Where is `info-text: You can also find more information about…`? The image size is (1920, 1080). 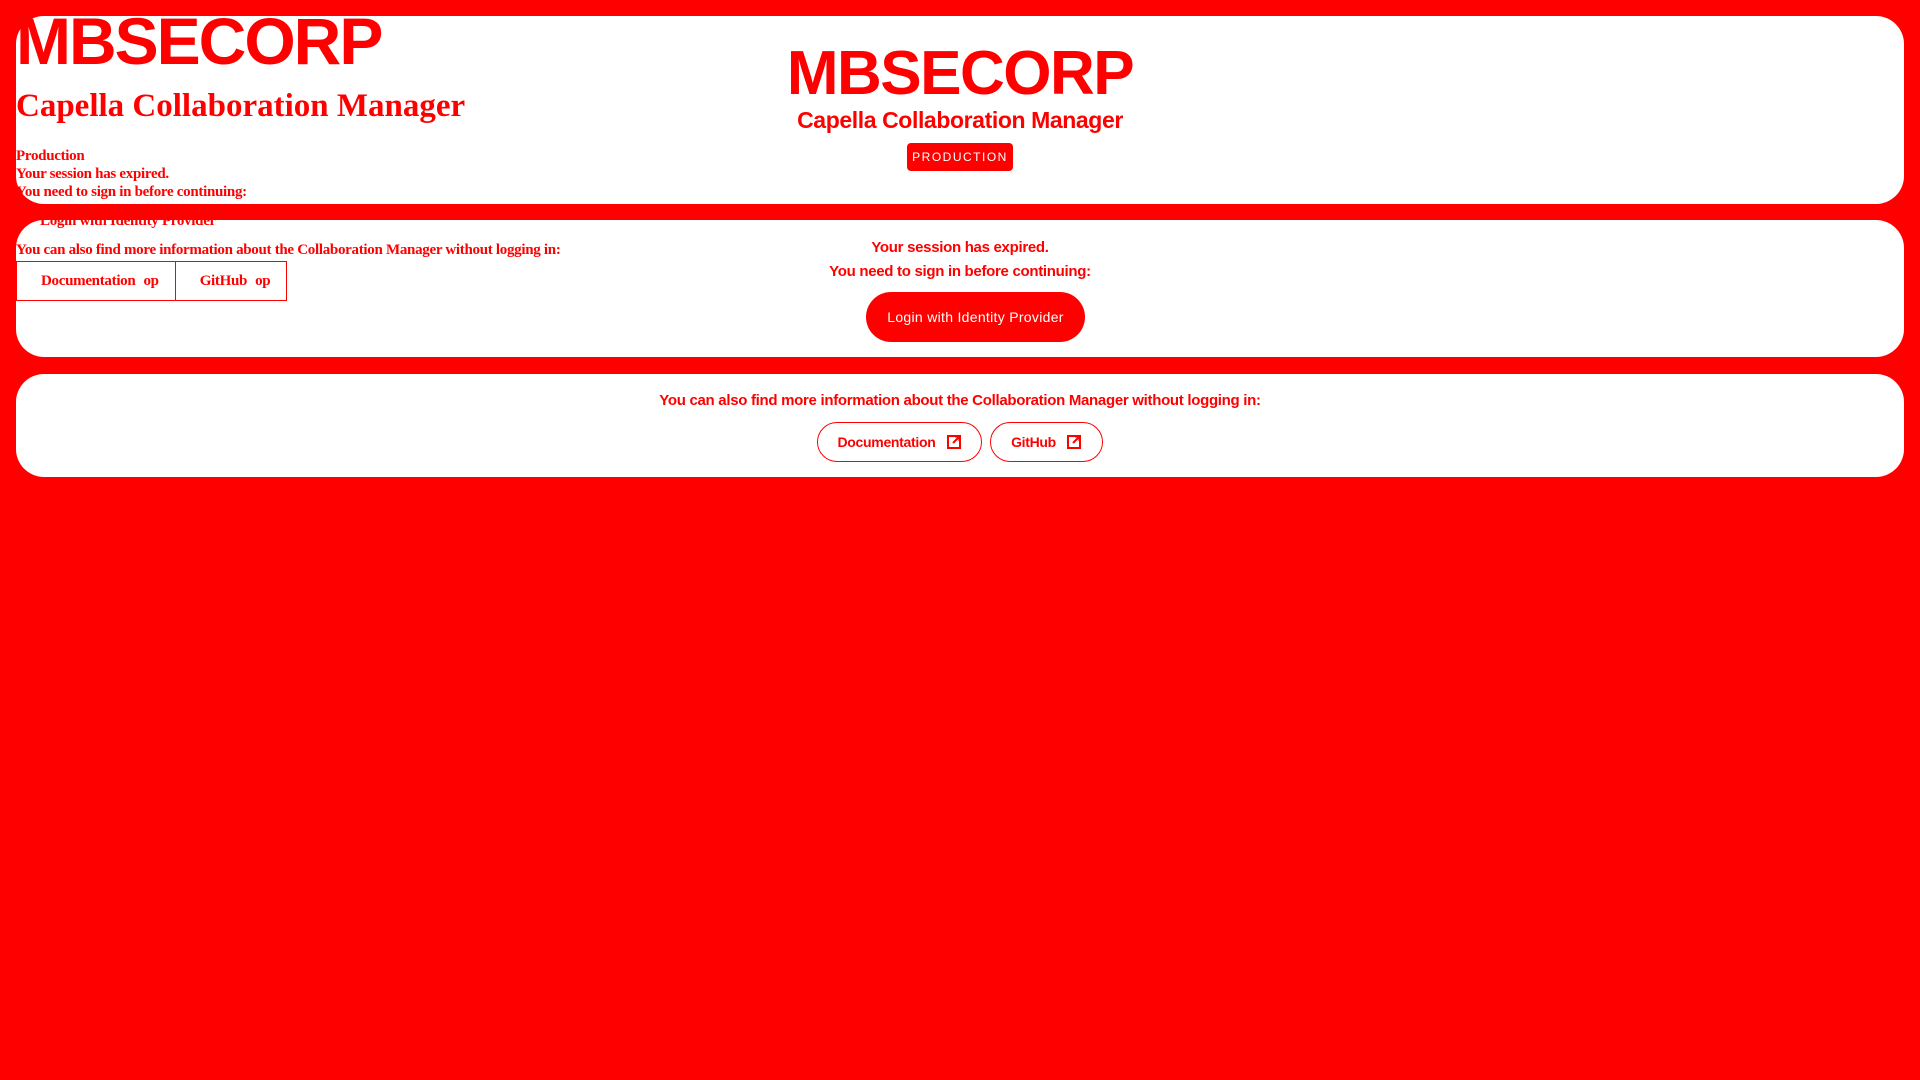 info-text: You can also find more information about… is located at coordinates (960, 400).